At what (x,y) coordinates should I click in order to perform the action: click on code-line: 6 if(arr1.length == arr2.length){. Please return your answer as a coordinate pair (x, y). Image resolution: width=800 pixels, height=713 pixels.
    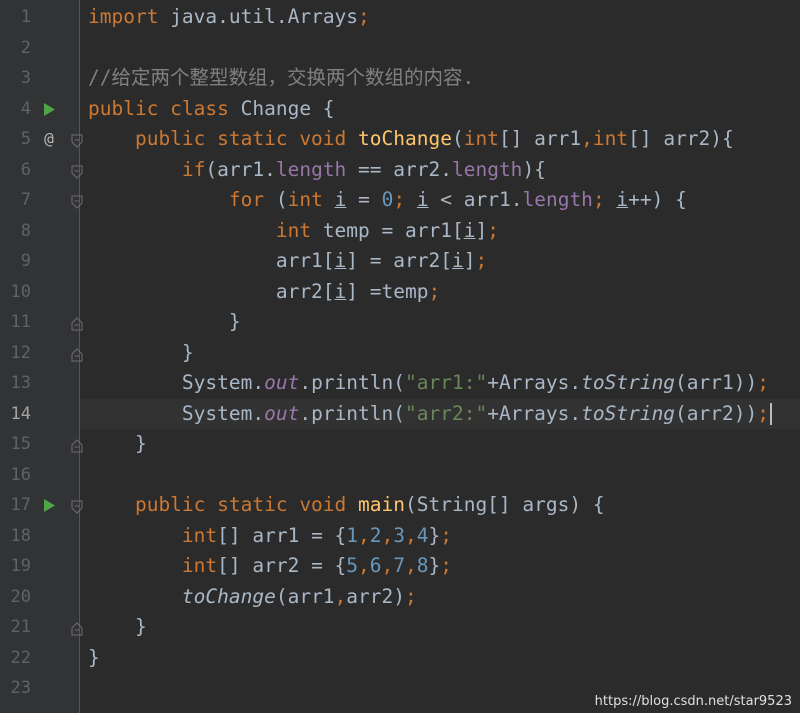
    Looking at the image, I should click on (400, 170).